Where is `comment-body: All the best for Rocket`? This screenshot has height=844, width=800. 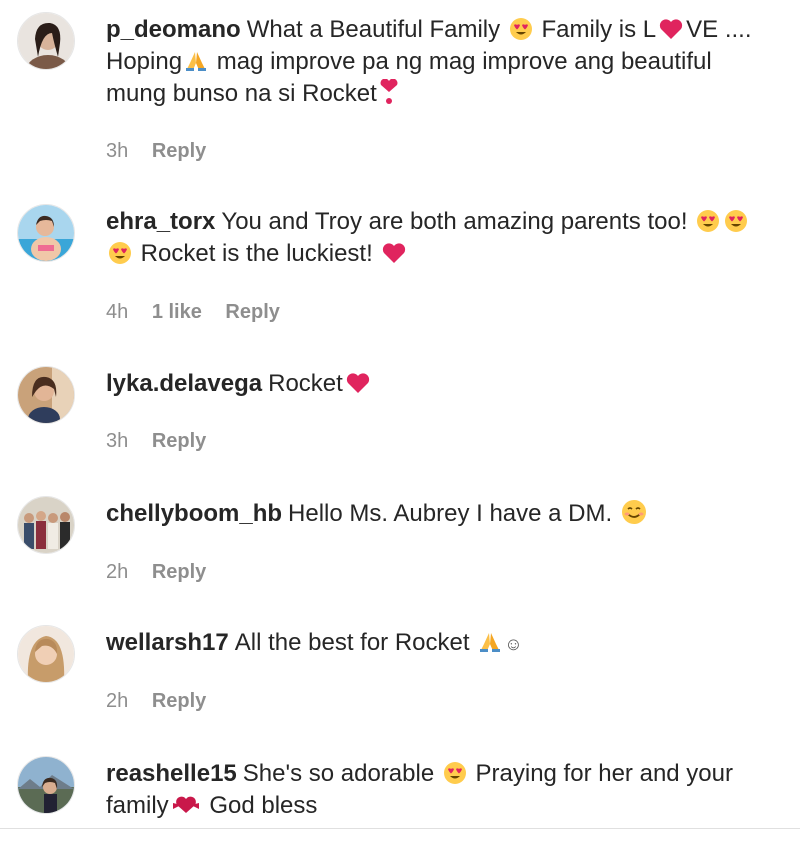
comment-body: All the best for Rocket is located at coordinates (352, 642).